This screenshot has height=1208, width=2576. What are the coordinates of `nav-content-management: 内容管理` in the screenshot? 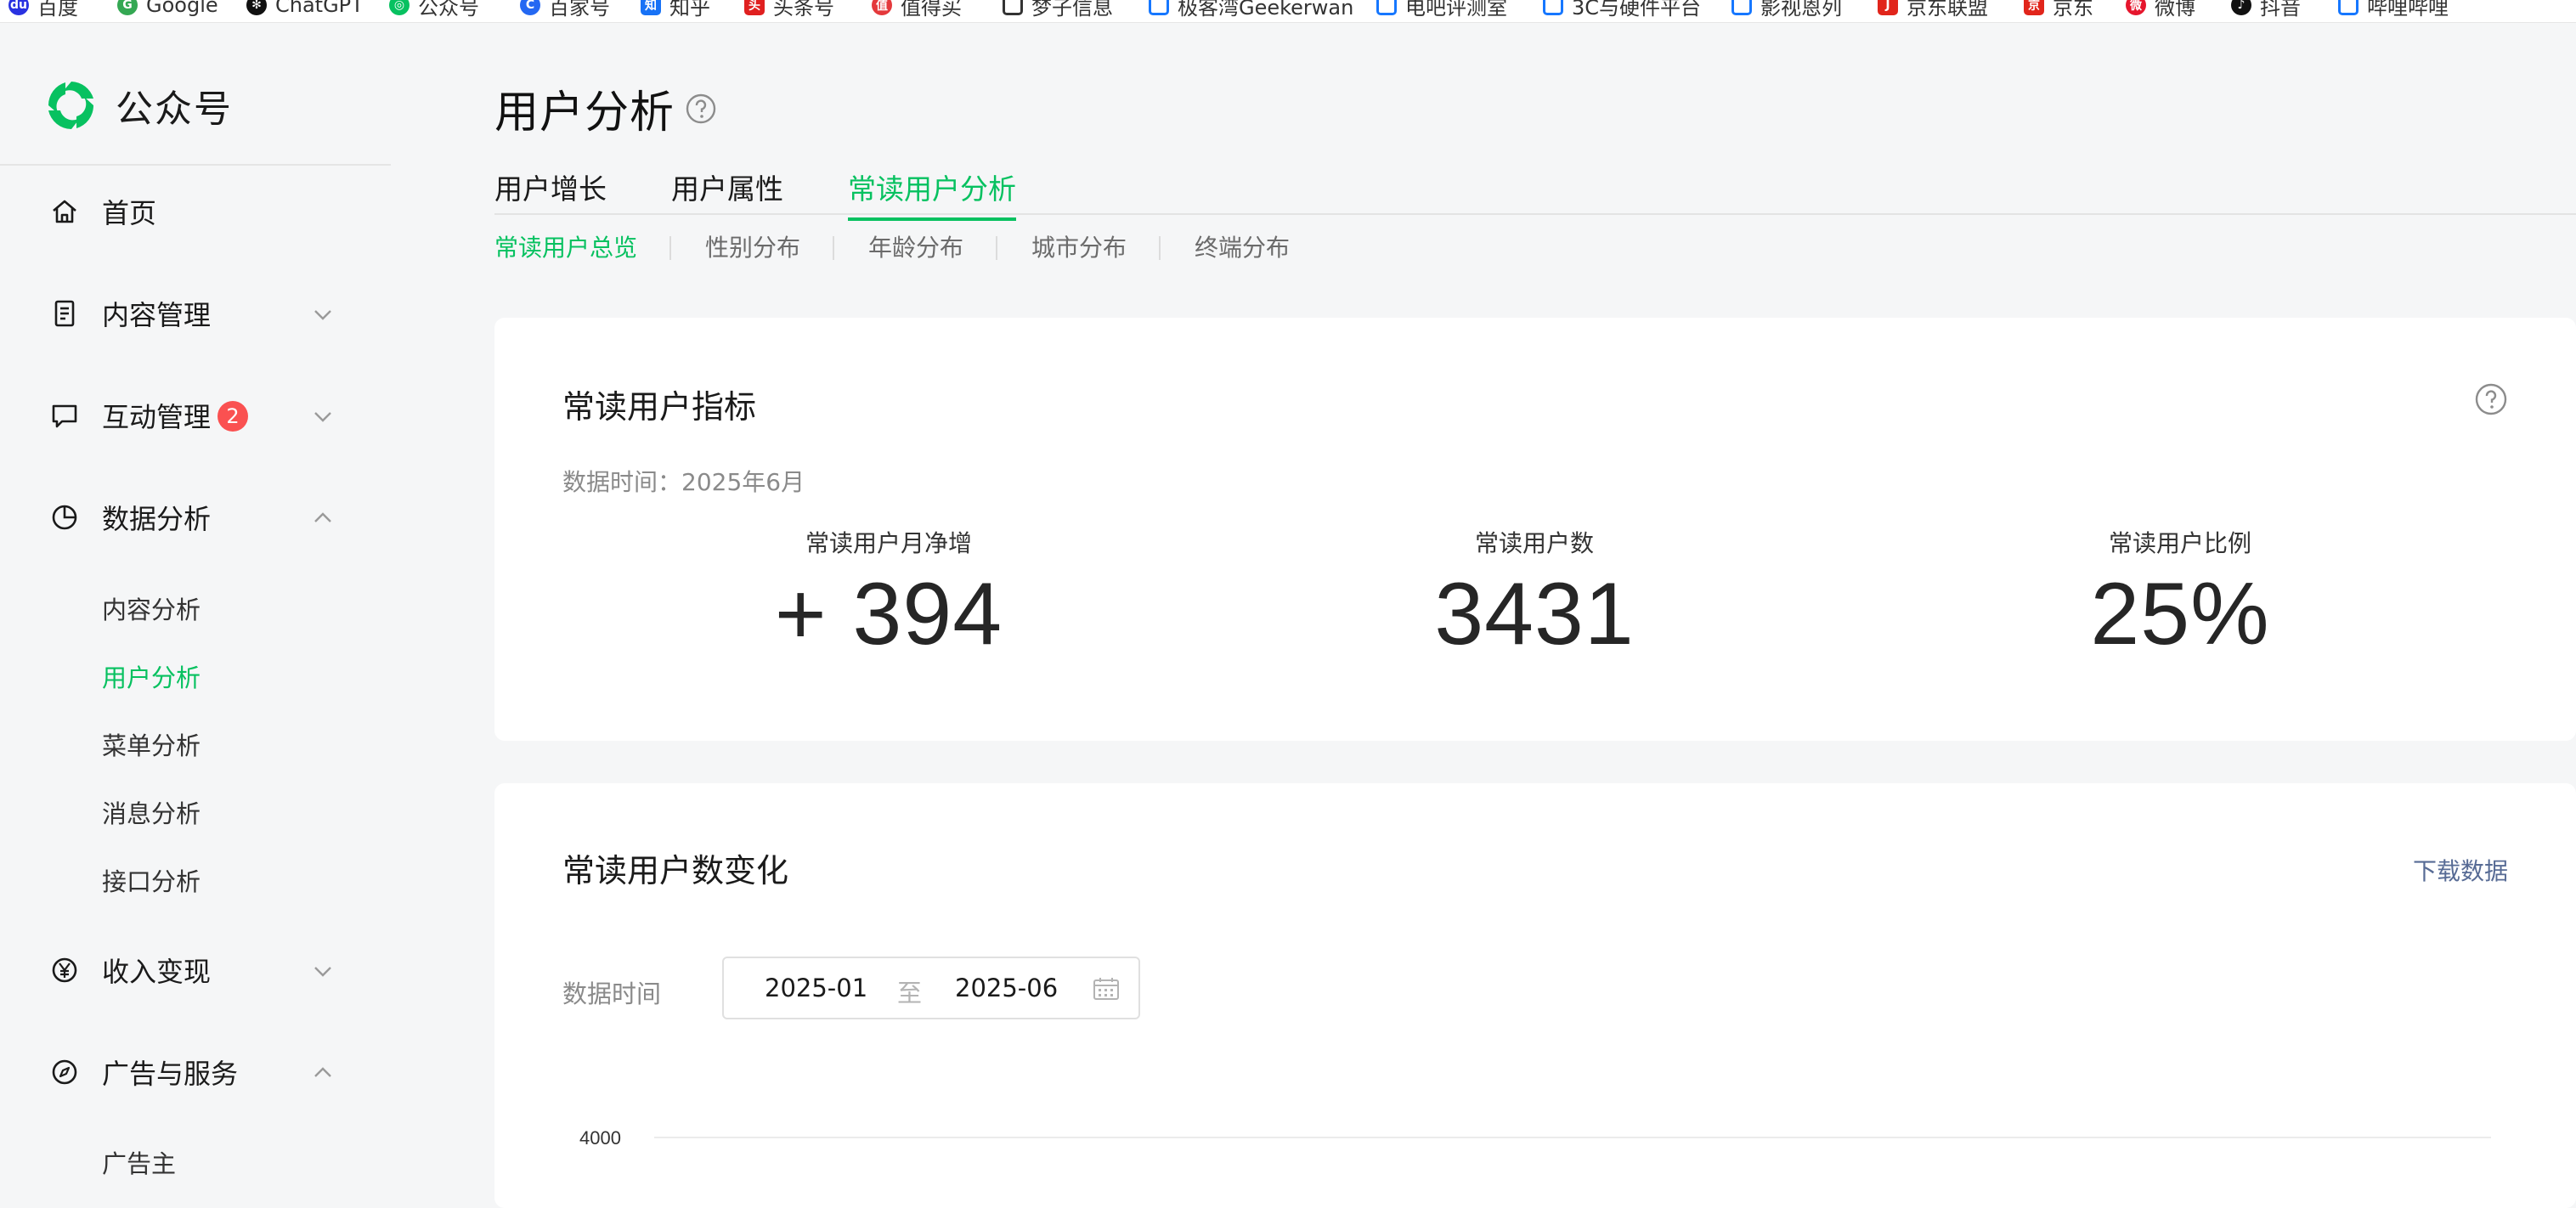 It's located at (195, 314).